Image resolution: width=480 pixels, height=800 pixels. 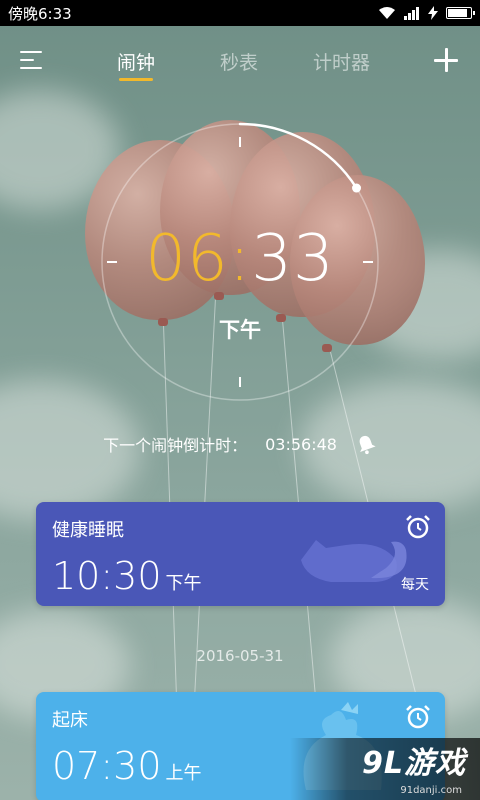 What do you see at coordinates (387, 13) in the screenshot?
I see `wifi-icon` at bounding box center [387, 13].